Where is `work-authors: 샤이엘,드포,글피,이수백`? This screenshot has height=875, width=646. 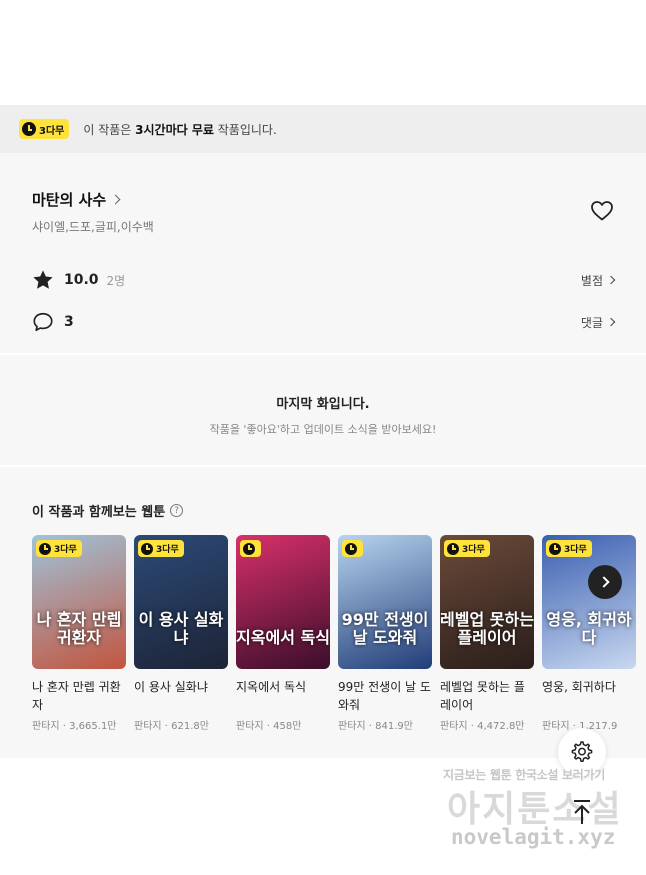
work-authors: 샤이엘,드포,글피,이수백 is located at coordinates (93, 227).